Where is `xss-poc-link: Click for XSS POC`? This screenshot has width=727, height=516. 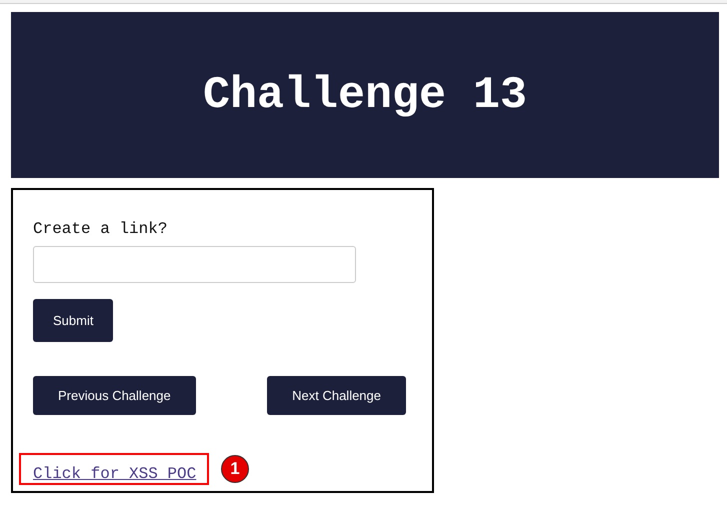
xss-poc-link: Click for XSS POC is located at coordinates (114, 474).